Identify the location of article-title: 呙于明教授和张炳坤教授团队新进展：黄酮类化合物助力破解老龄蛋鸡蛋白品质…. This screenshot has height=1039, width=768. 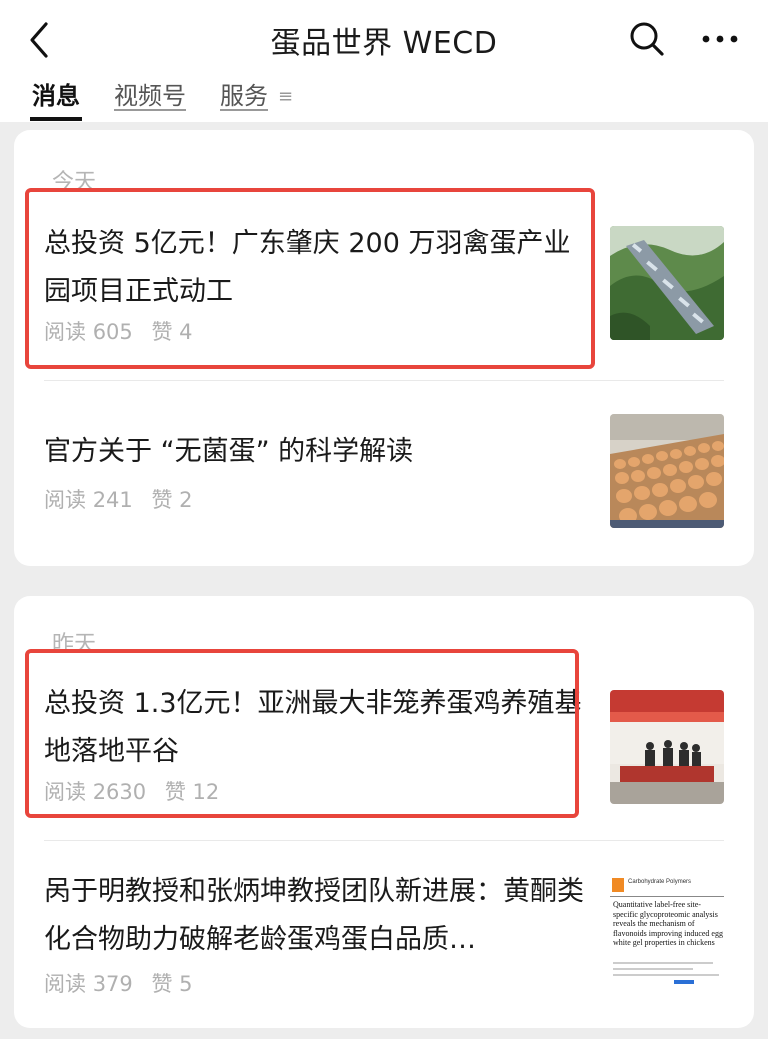
(316, 916).